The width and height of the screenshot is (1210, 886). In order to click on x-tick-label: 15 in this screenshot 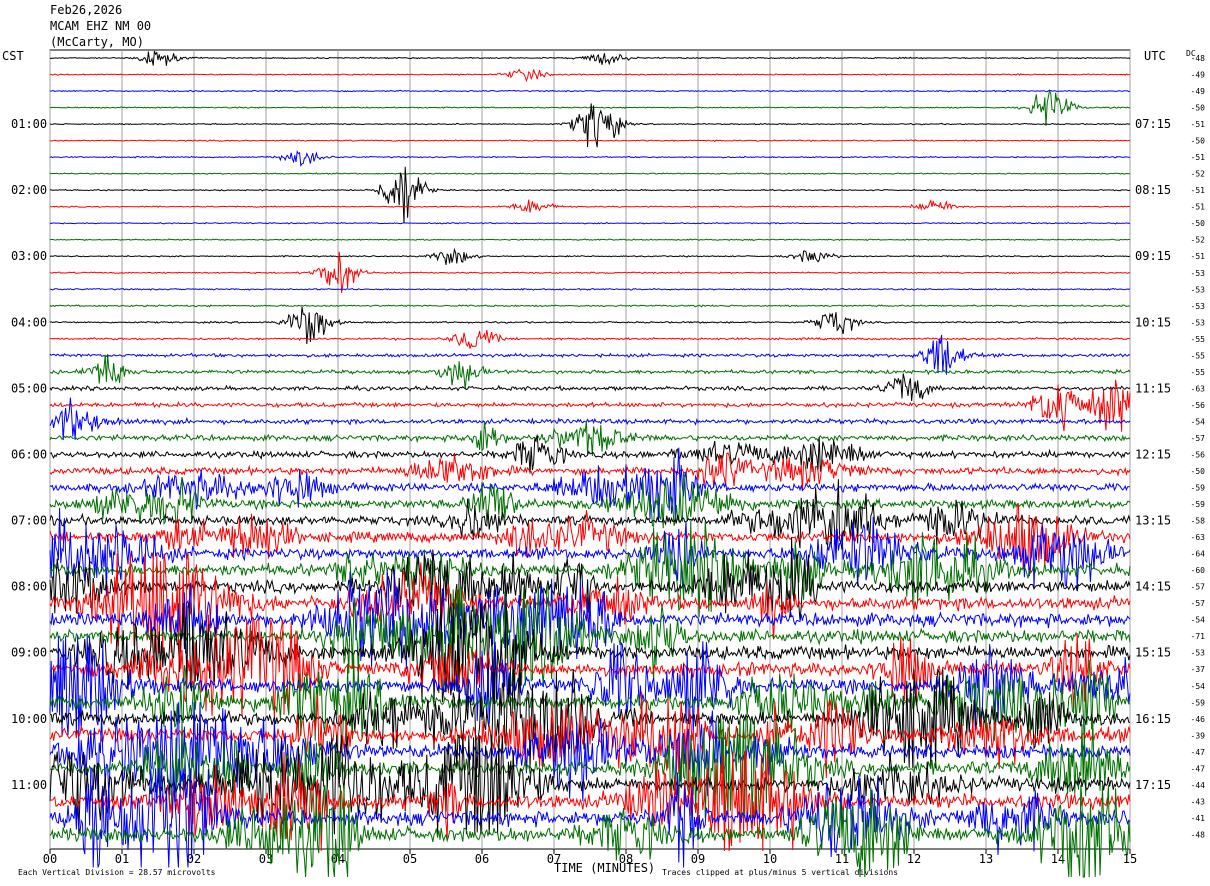, I will do `click(1130, 859)`.